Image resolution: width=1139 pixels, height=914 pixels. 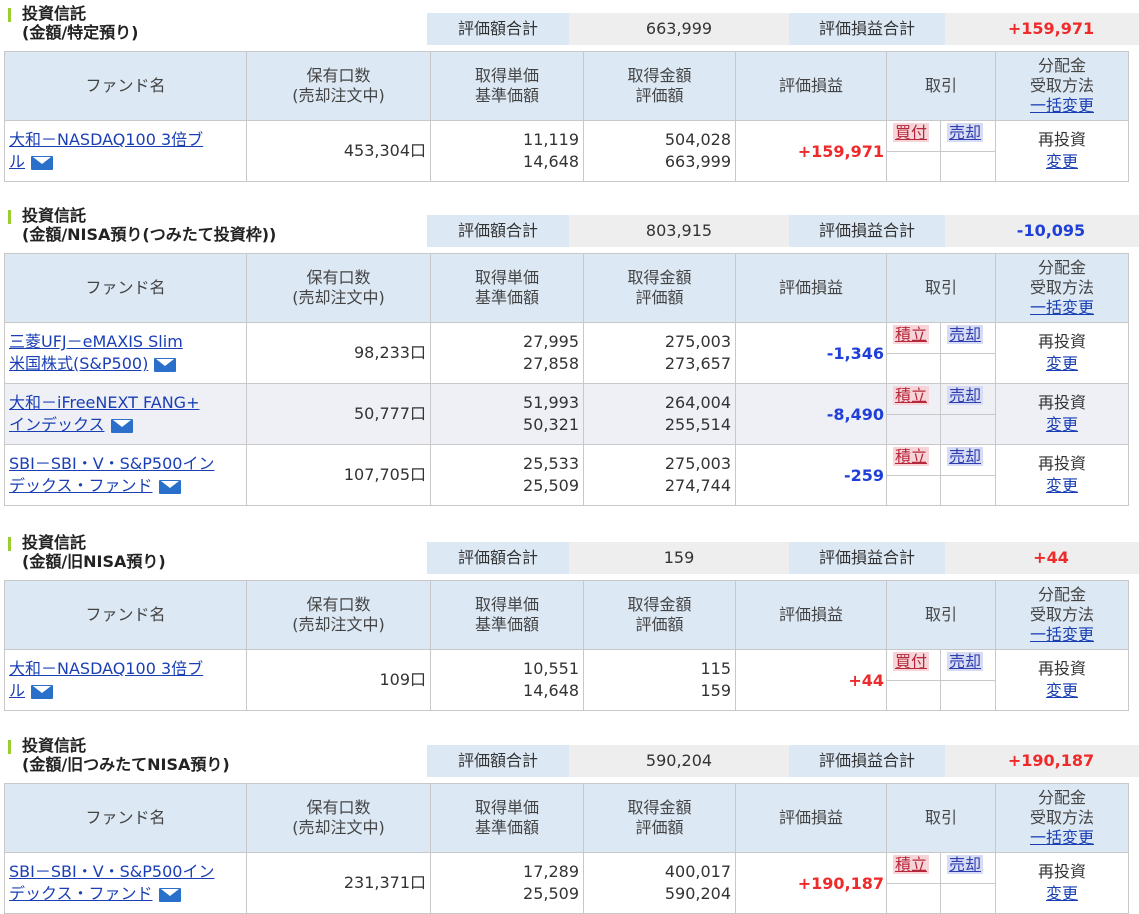 What do you see at coordinates (507, 288) in the screenshot?
I see `column-header: 取得単価 基準価額` at bounding box center [507, 288].